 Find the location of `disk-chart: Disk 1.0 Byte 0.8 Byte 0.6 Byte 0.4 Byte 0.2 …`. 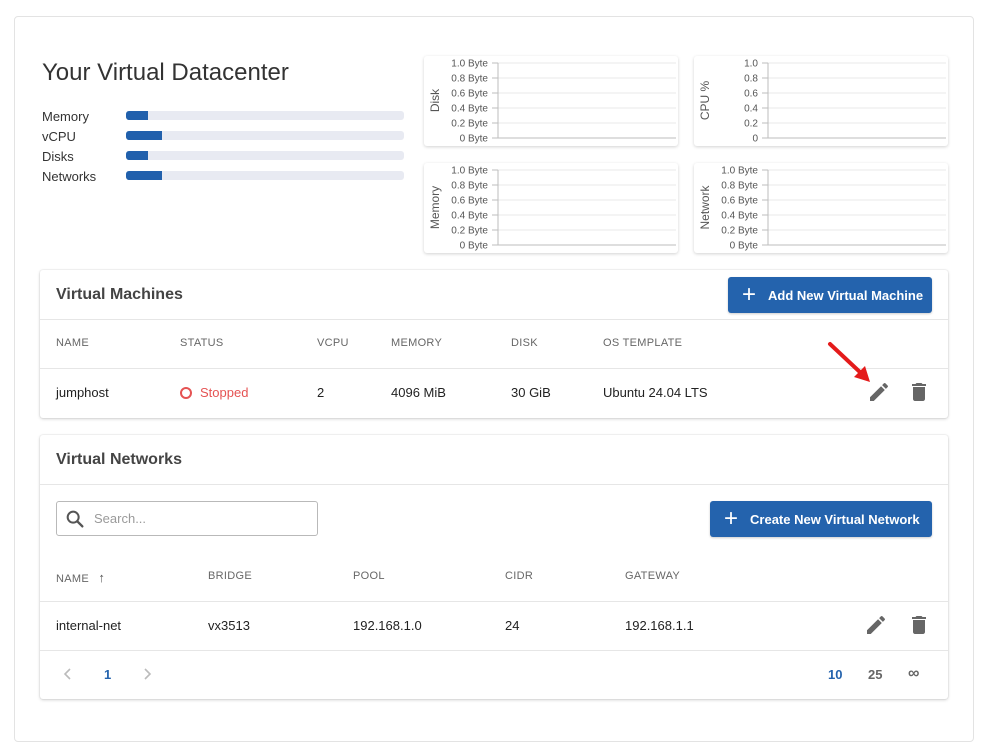

disk-chart: Disk 1.0 Byte 0.8 Byte 0.6 Byte 0.4 Byte 0.2 … is located at coordinates (551, 101).